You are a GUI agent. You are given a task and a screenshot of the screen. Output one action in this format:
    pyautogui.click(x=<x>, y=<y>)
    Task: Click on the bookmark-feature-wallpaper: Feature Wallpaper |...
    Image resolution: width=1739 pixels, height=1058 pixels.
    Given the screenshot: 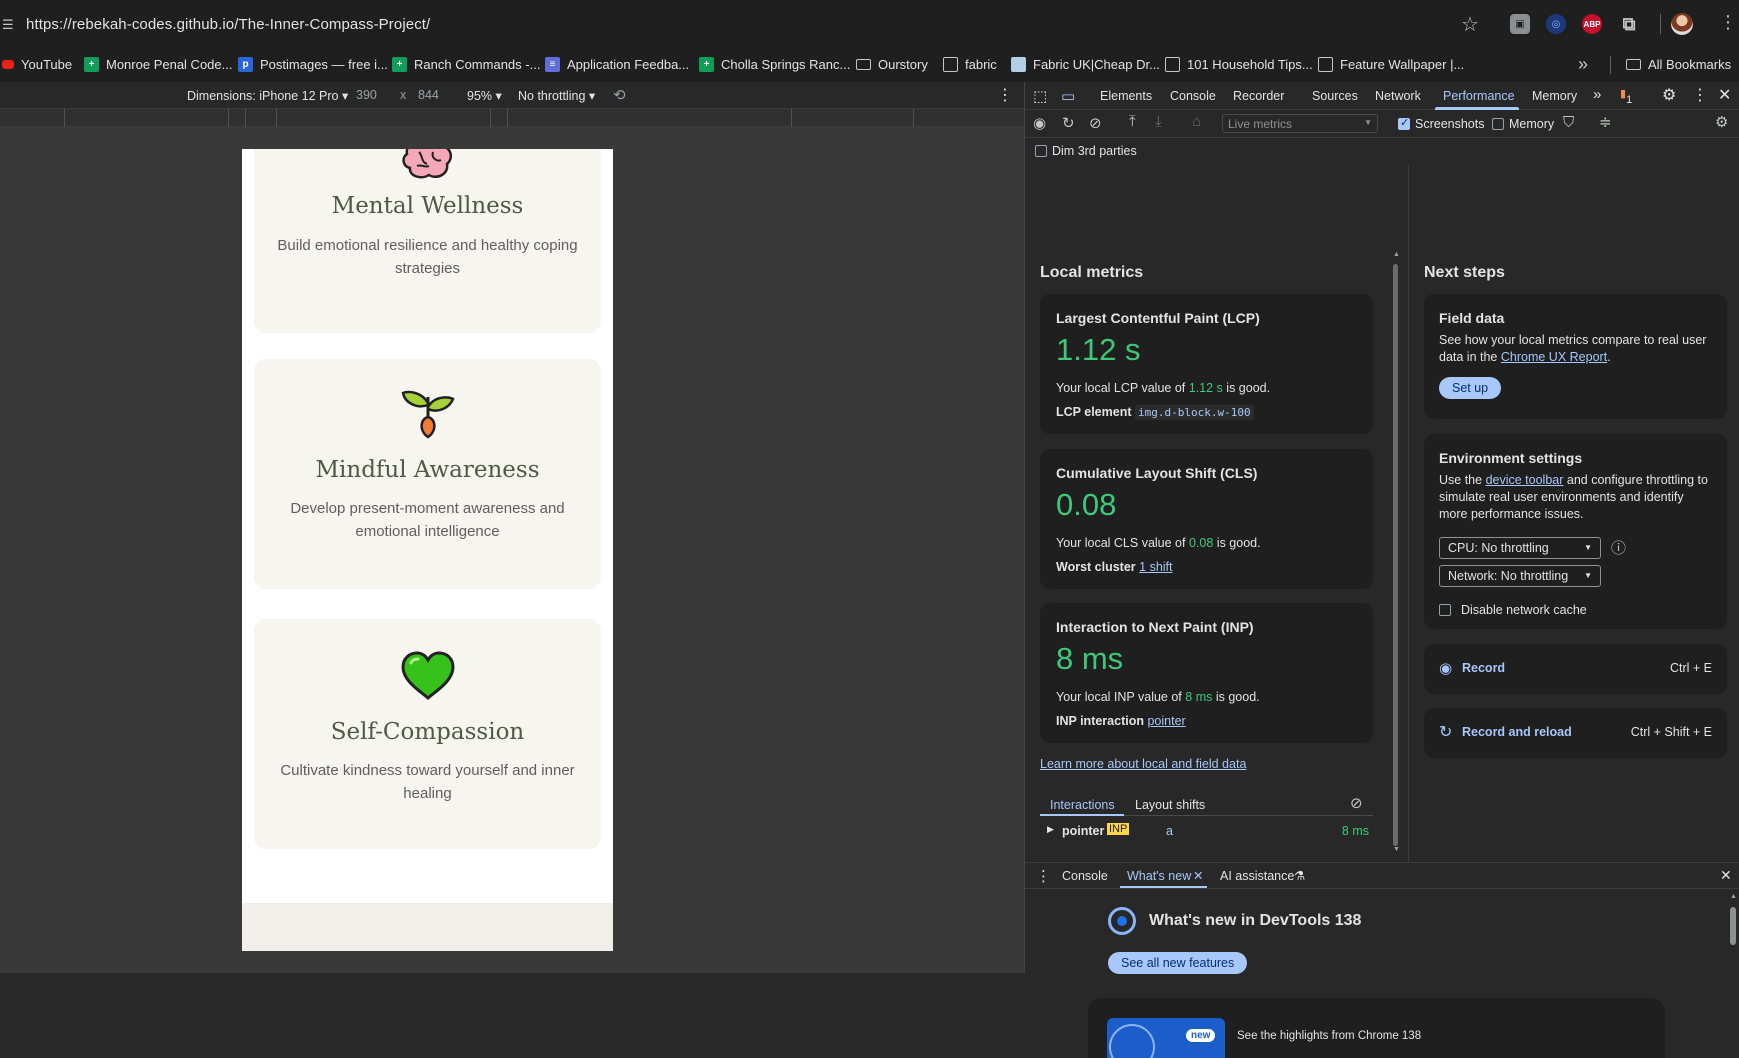 What is the action you would take?
    pyautogui.click(x=1391, y=64)
    